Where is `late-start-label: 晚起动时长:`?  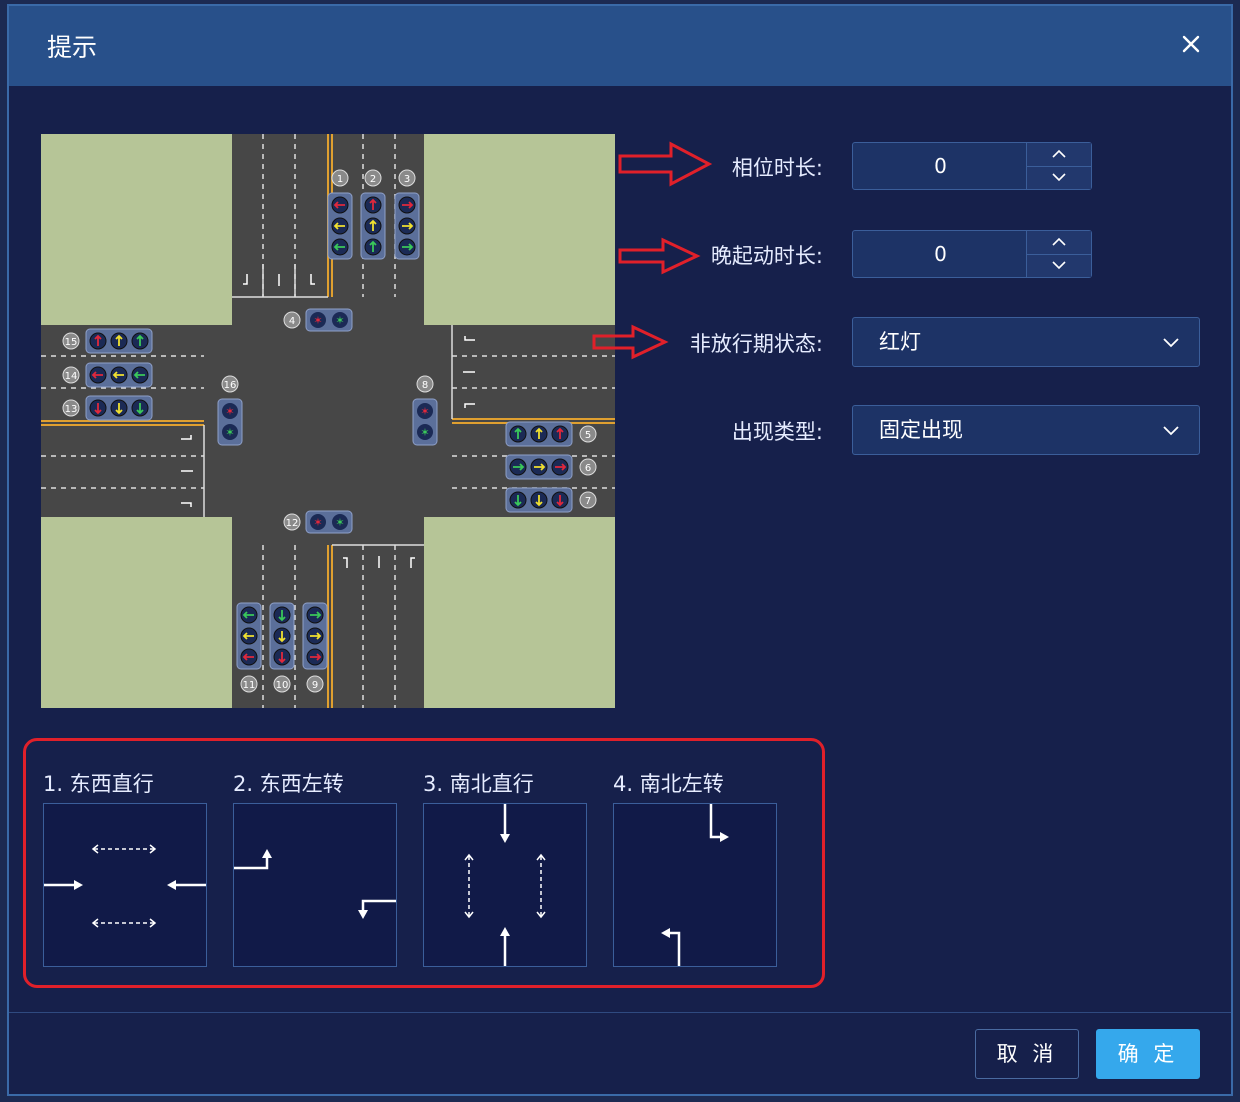 late-start-label: 晚起动时长: is located at coordinates (766, 256).